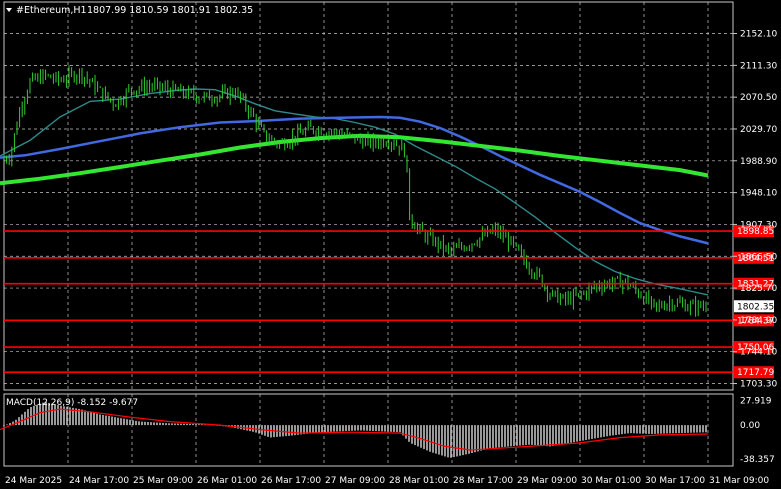  Describe the element at coordinates (758, 385) in the screenshot. I see `price-axis-label: 1703.30` at that location.